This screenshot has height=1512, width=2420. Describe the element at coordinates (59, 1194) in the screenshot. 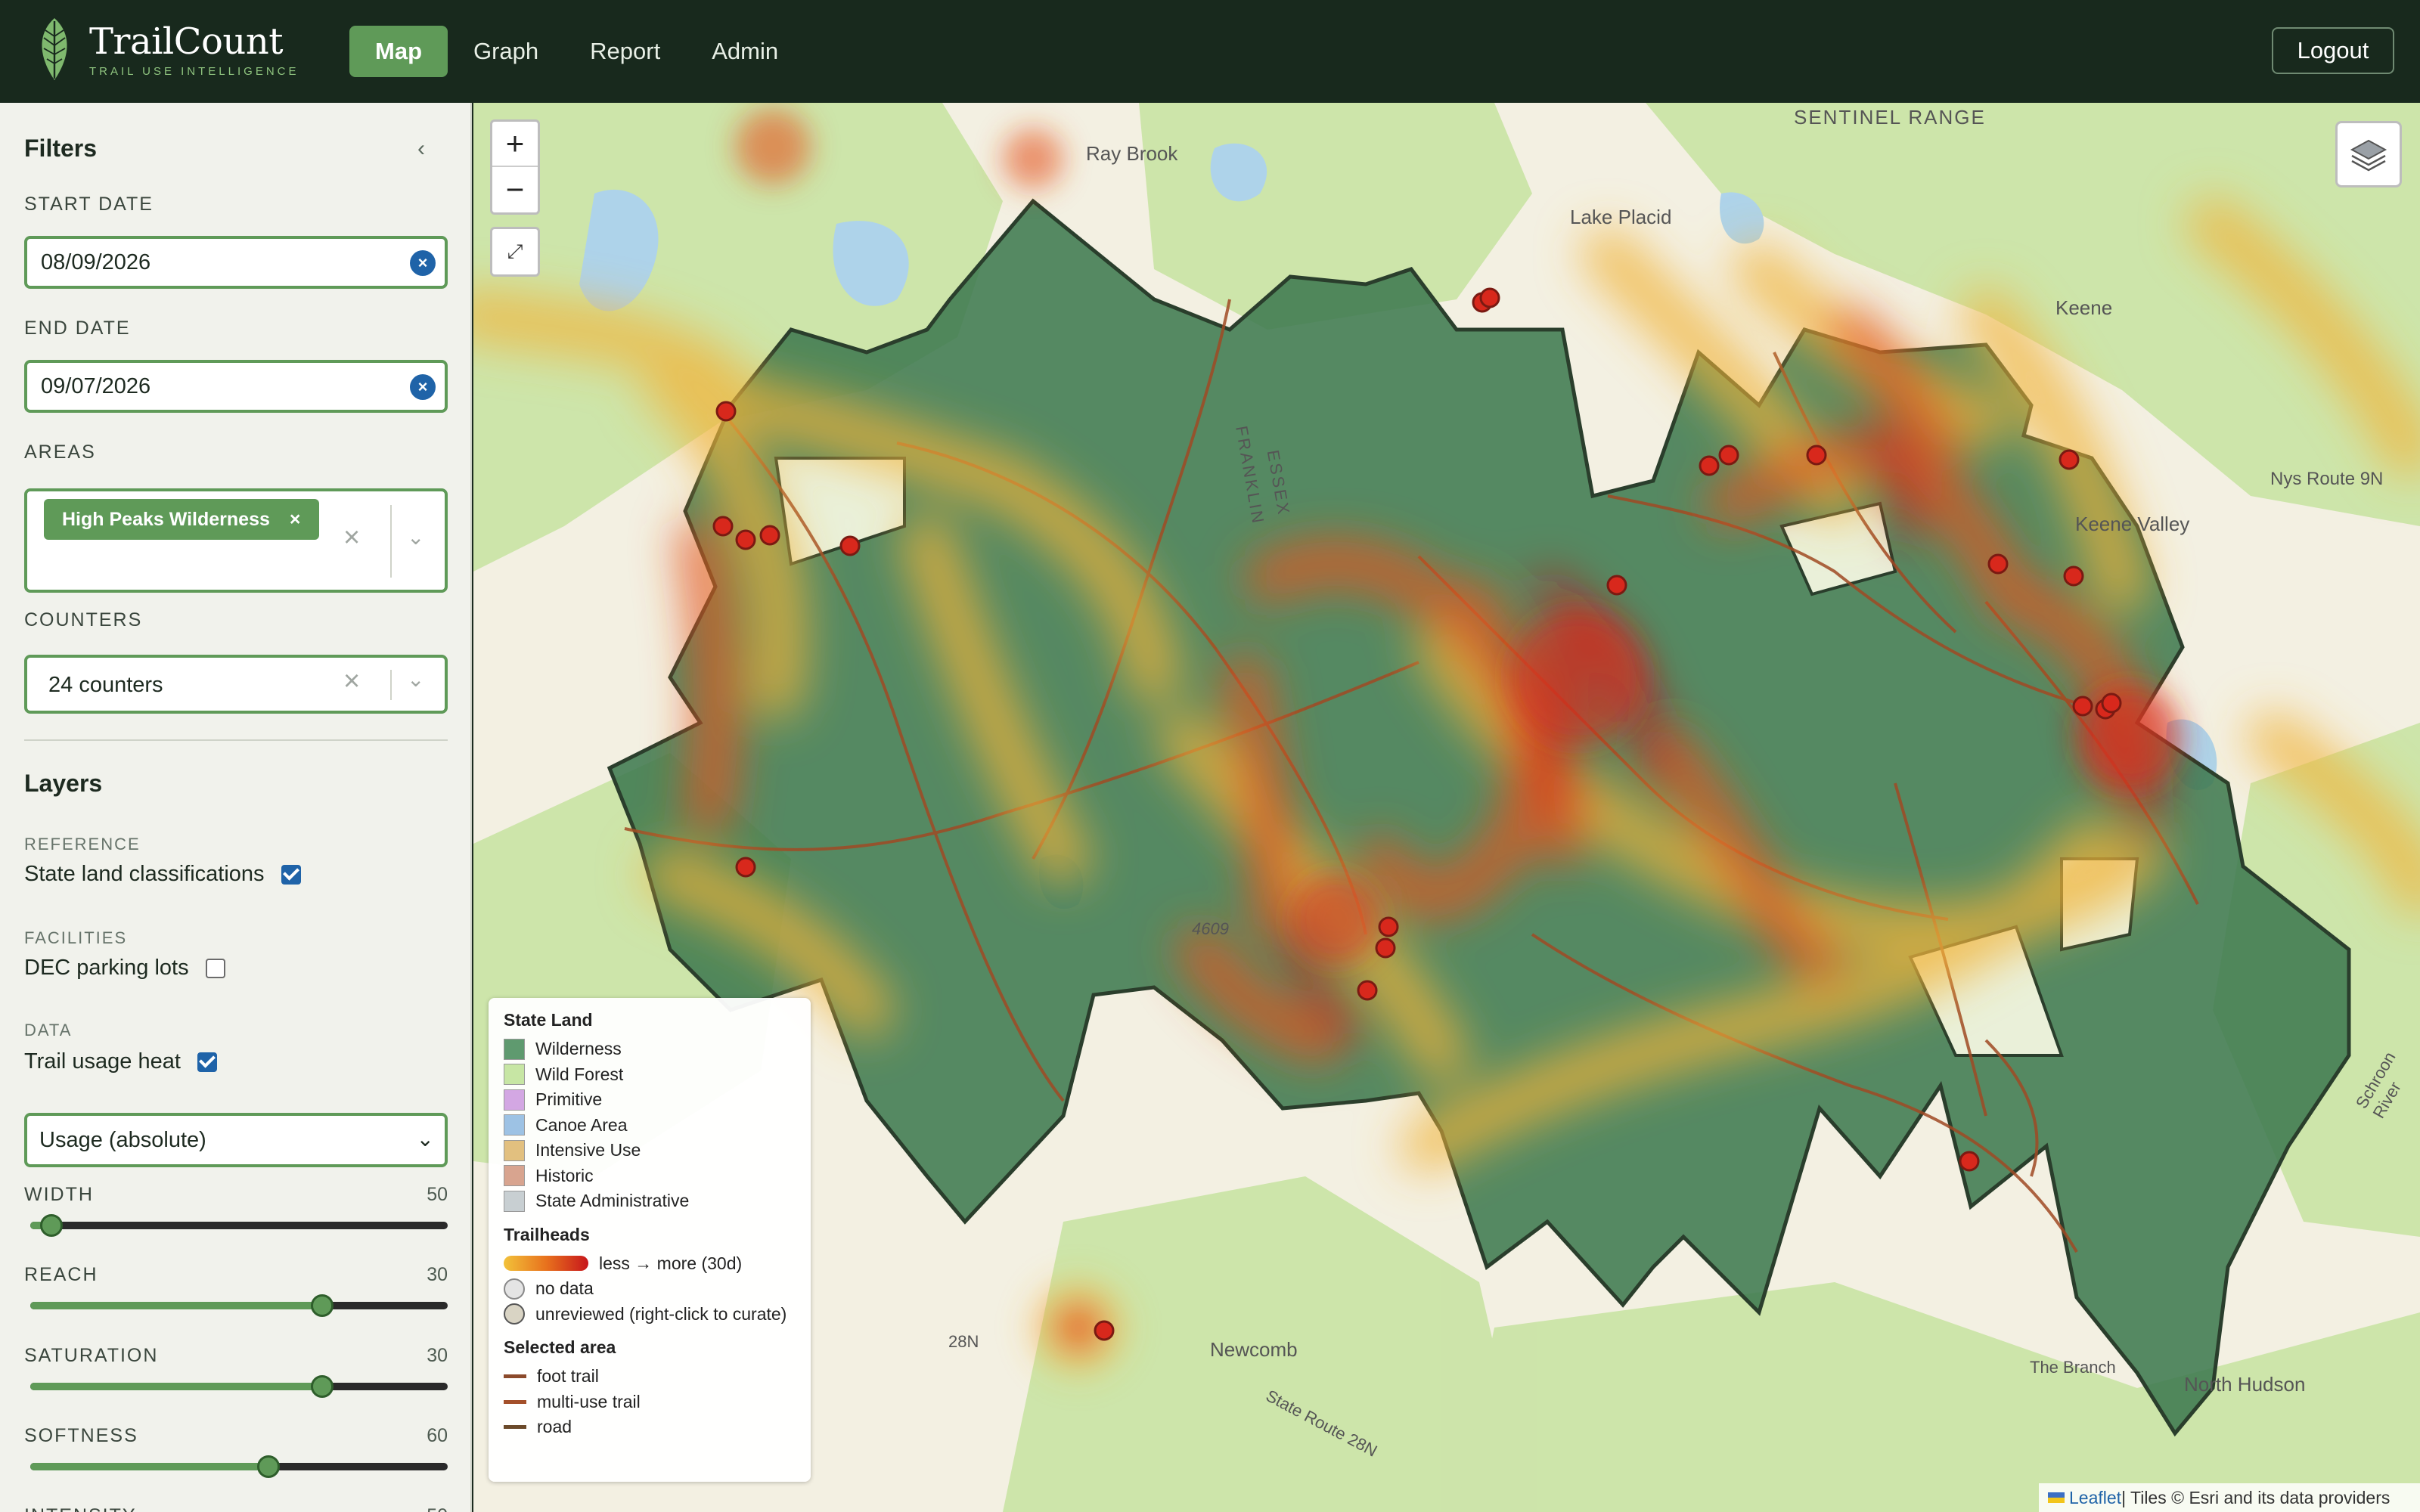

I see `slider-name: WIDTH` at that location.